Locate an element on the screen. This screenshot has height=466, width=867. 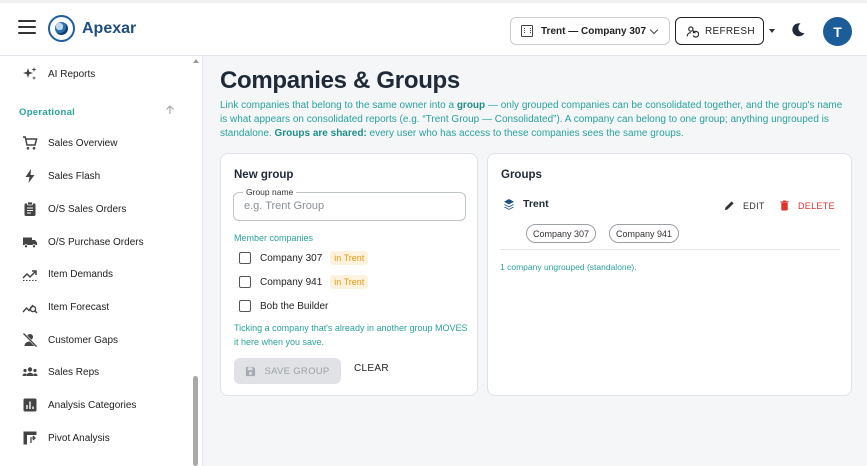
save-group-button: SAVE GROUP is located at coordinates (287, 371).